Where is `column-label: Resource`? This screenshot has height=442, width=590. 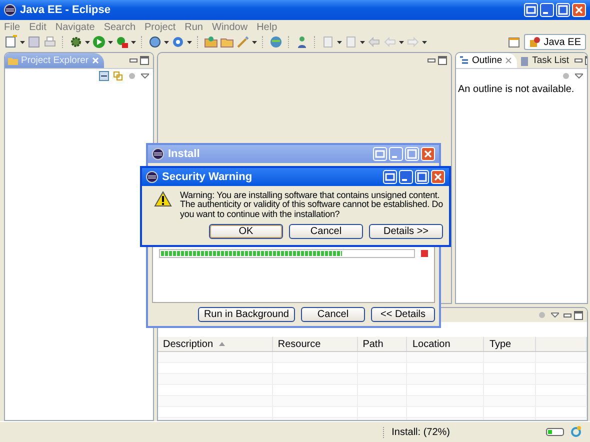
column-label: Resource is located at coordinates (299, 344).